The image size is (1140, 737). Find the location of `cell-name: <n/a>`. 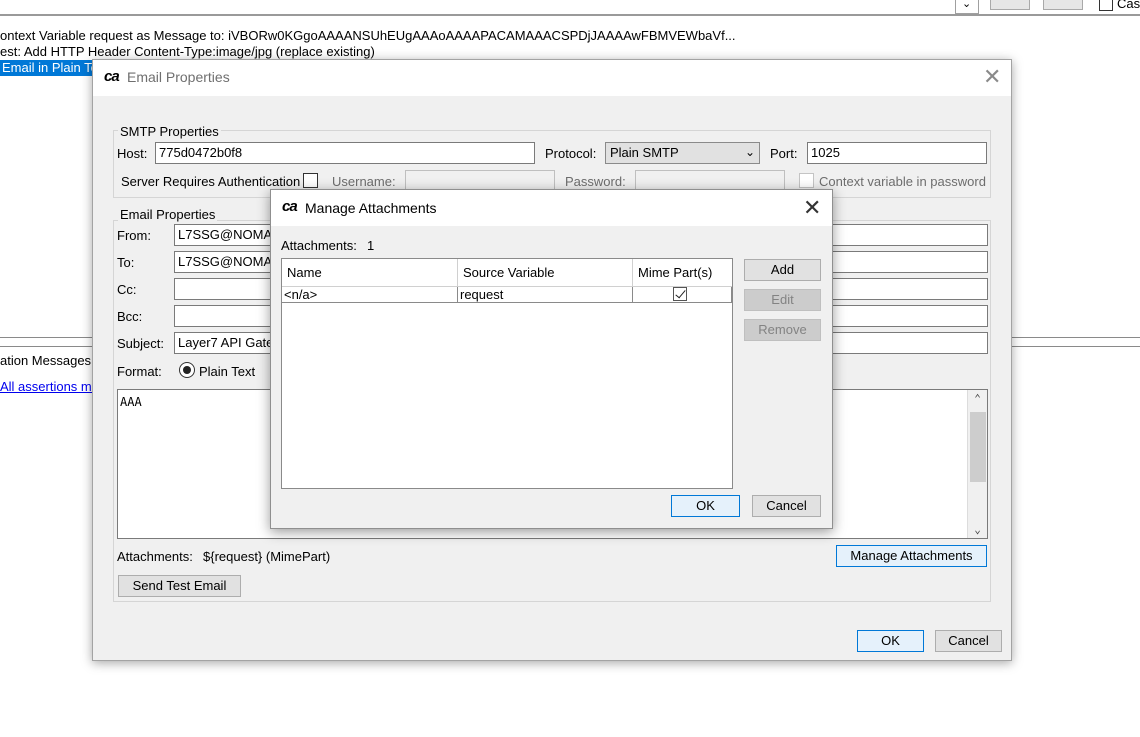

cell-name: <n/a> is located at coordinates (370, 295).